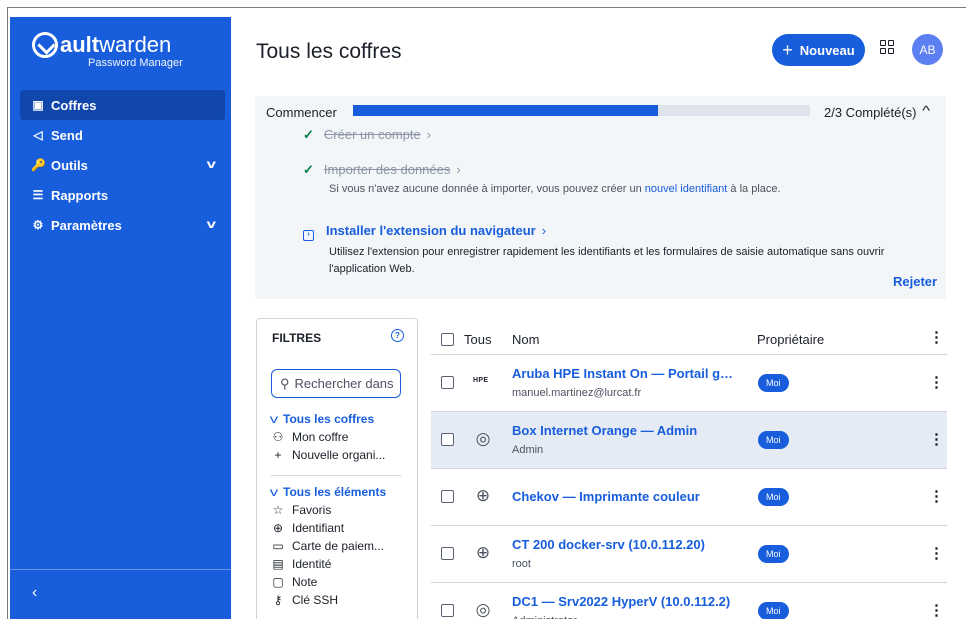 The width and height of the screenshot is (966, 619). Describe the element at coordinates (329, 51) in the screenshot. I see `page-title: Tous les coffres` at that location.